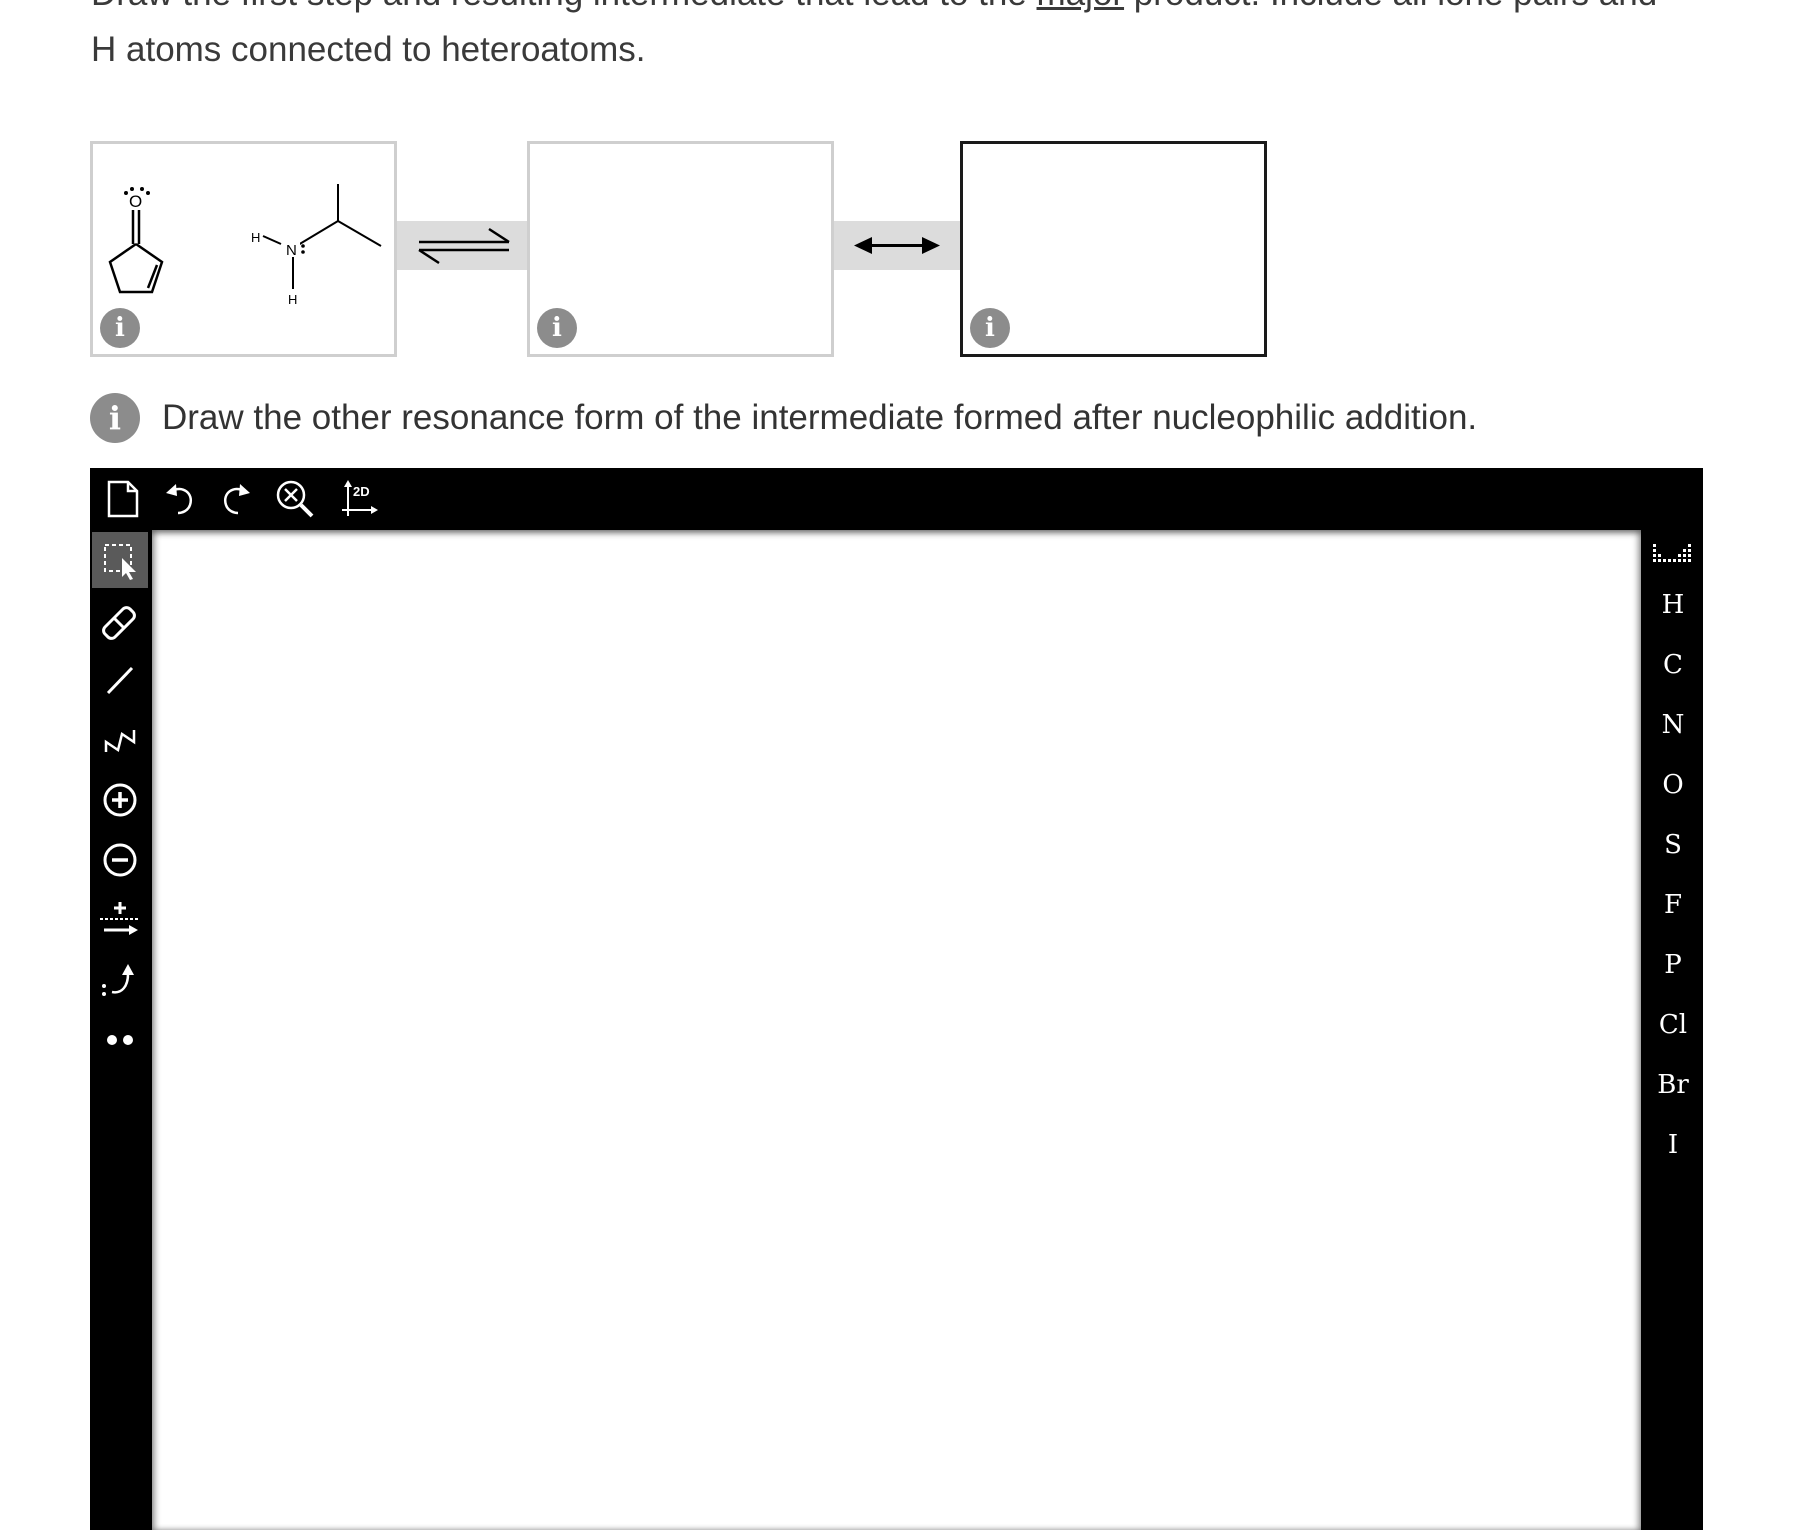 The width and height of the screenshot is (1810, 1530). What do you see at coordinates (120, 680) in the screenshot?
I see `single-bond-icon` at bounding box center [120, 680].